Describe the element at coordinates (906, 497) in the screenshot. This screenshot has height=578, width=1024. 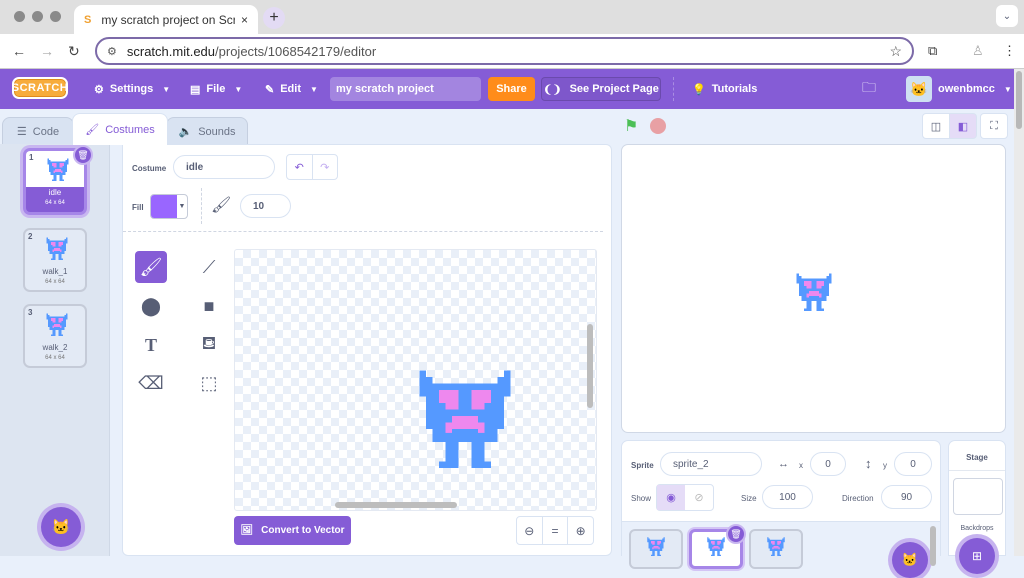
I see `direction-input: 90` at that location.